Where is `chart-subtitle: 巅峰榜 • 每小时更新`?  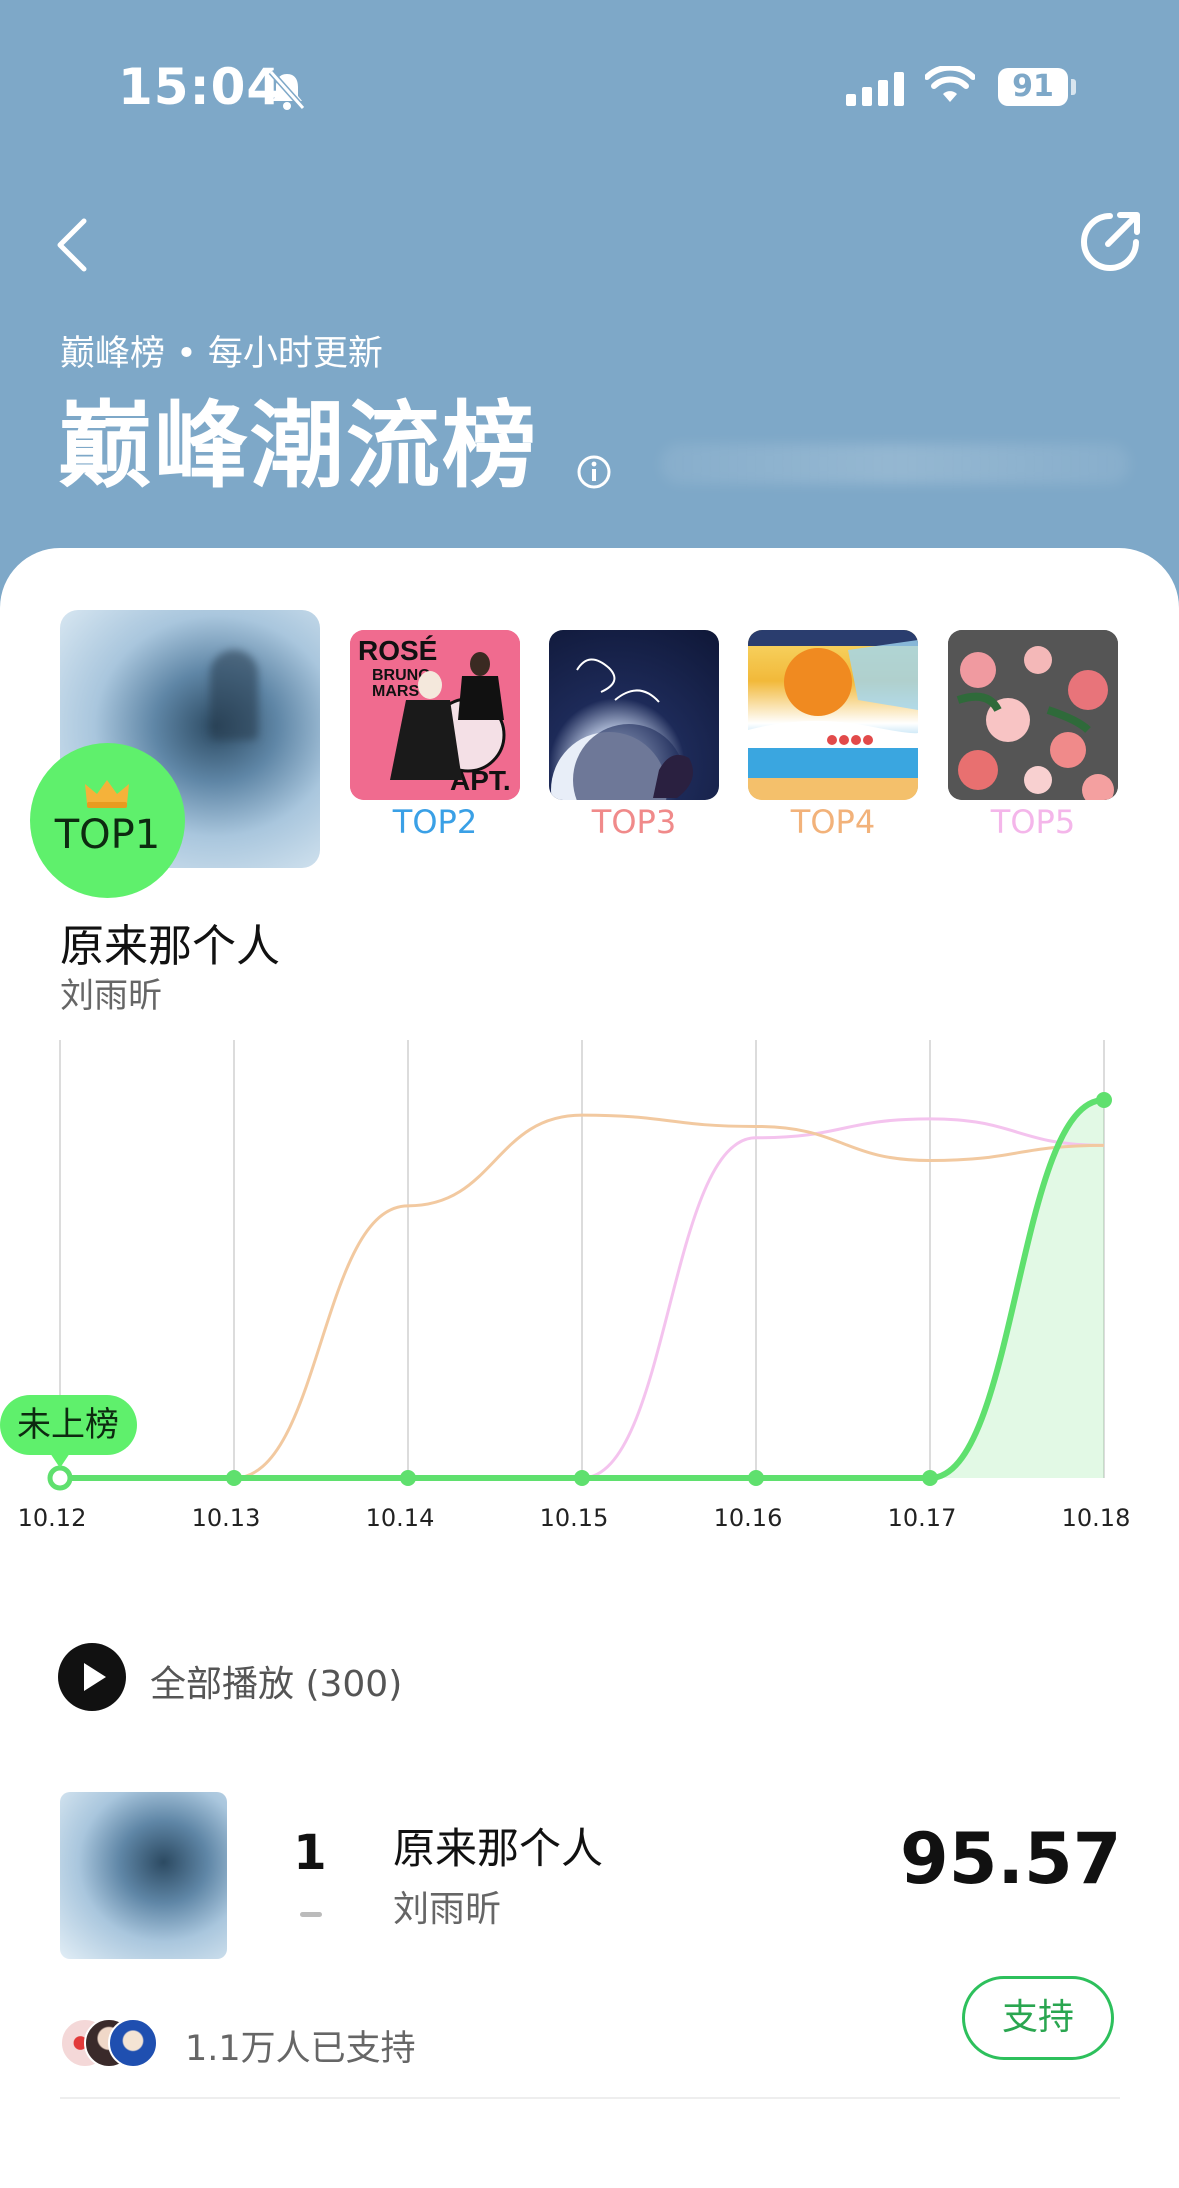 chart-subtitle: 巅峰榜 • 每小时更新 is located at coordinates (221, 354).